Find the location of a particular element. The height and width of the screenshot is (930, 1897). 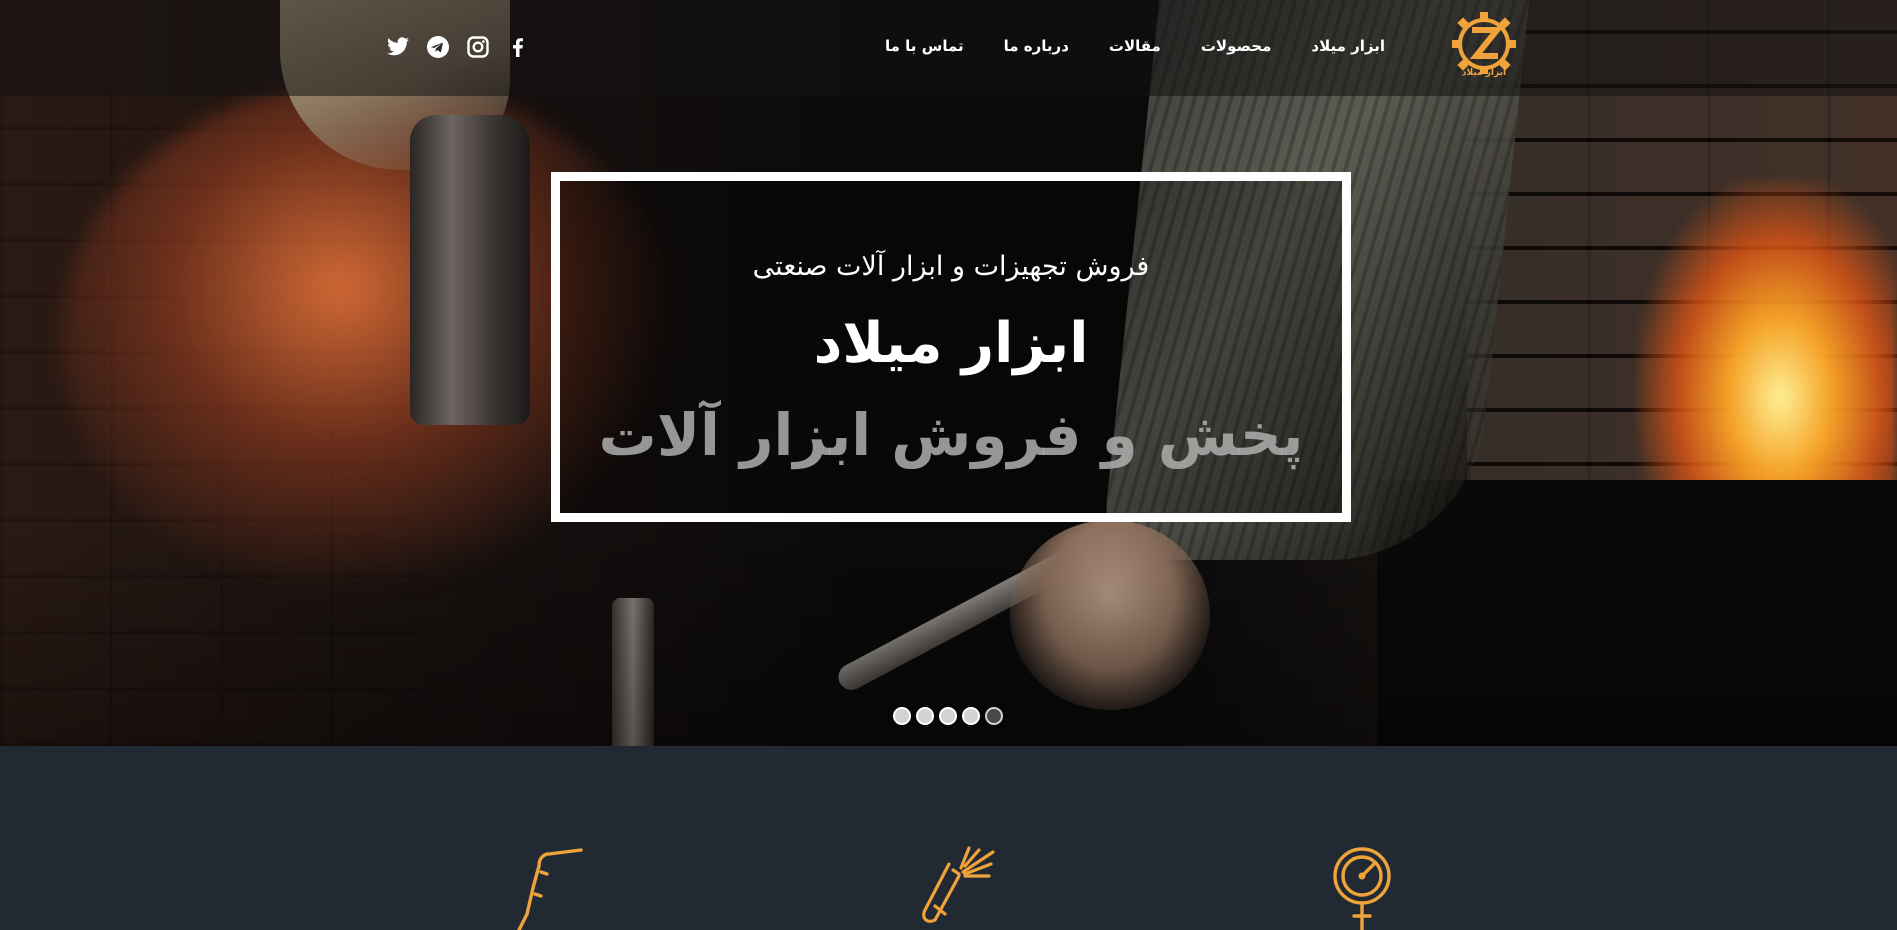

instagram-link is located at coordinates (478, 47).